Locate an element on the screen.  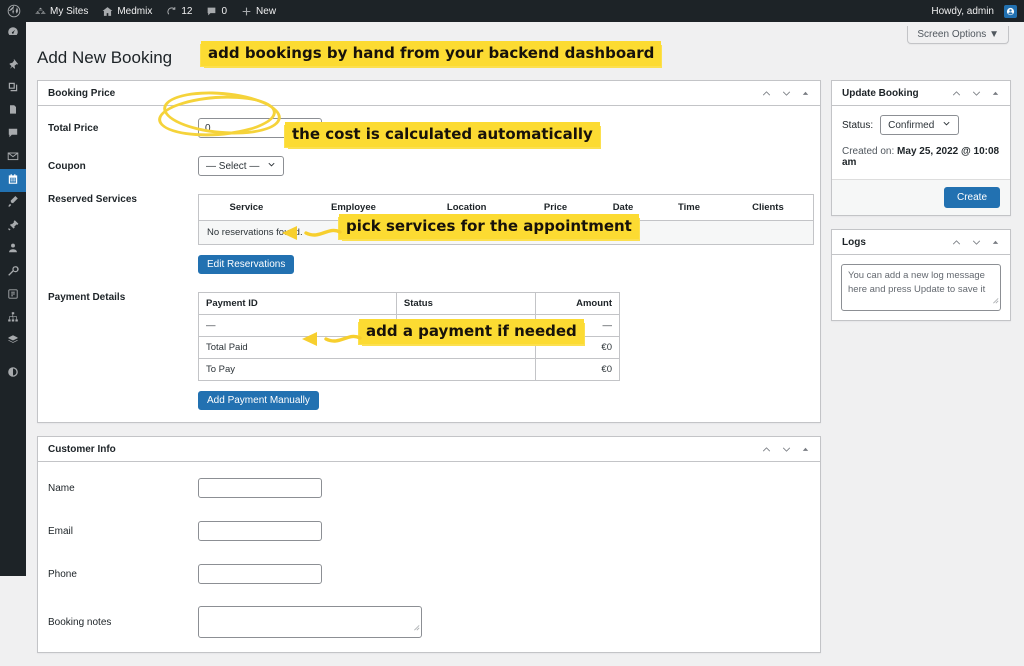
status-select-value: Confirmed is located at coordinates (911, 125).